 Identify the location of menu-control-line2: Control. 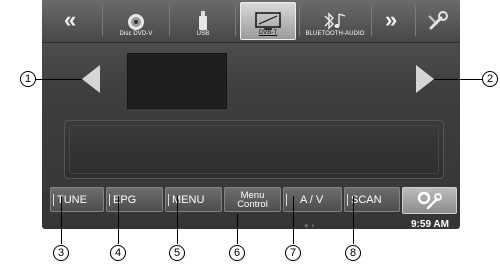
(252, 204).